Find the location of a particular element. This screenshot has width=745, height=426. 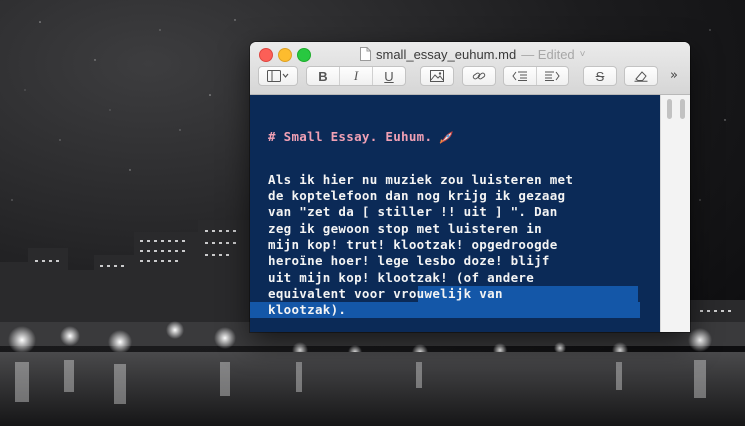

indent-group is located at coordinates (536, 76).